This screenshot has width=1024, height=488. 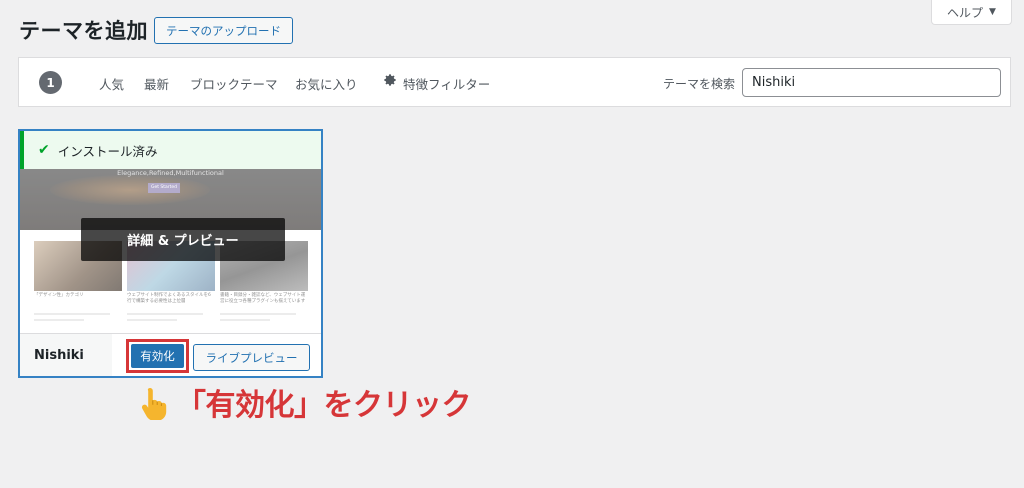 What do you see at coordinates (234, 83) in the screenshot?
I see `filter-block-themes: ブロックテーマ` at bounding box center [234, 83].